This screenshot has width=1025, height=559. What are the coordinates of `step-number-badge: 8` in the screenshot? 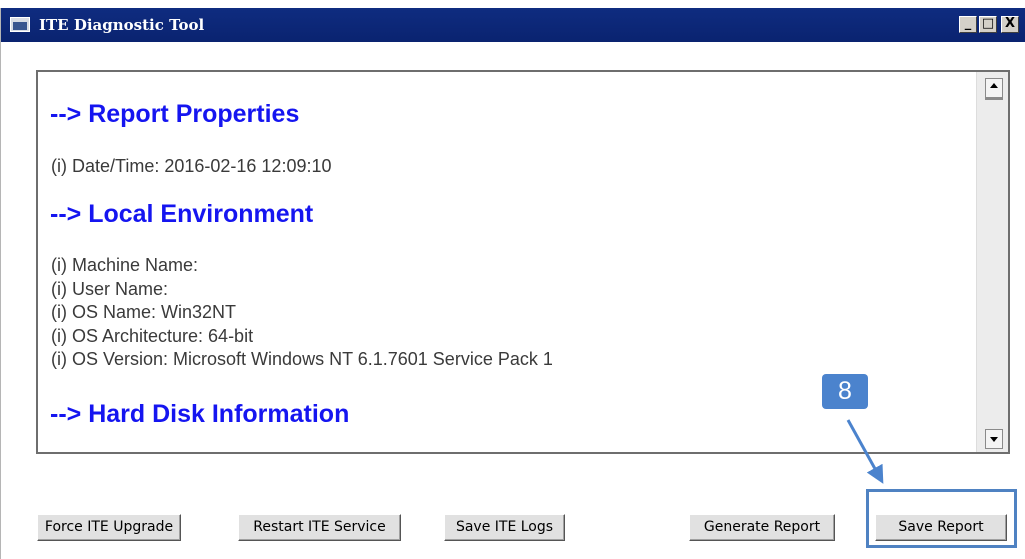 It's located at (845, 391).